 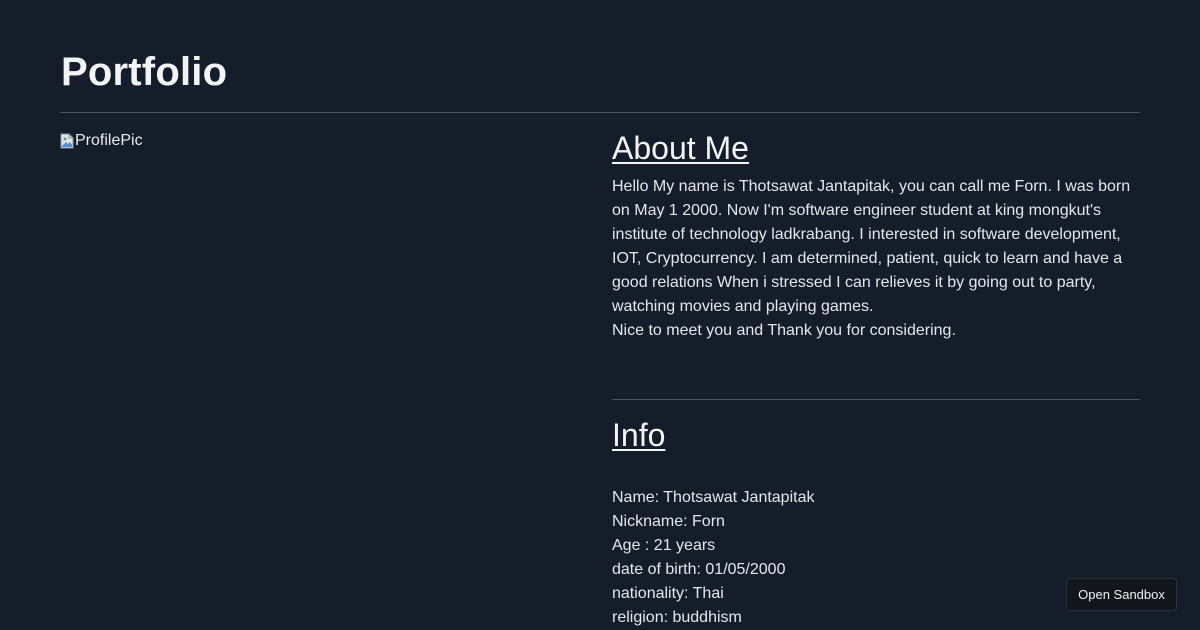 I want to click on profile-picture: ProfilePic, so click(x=101, y=141).